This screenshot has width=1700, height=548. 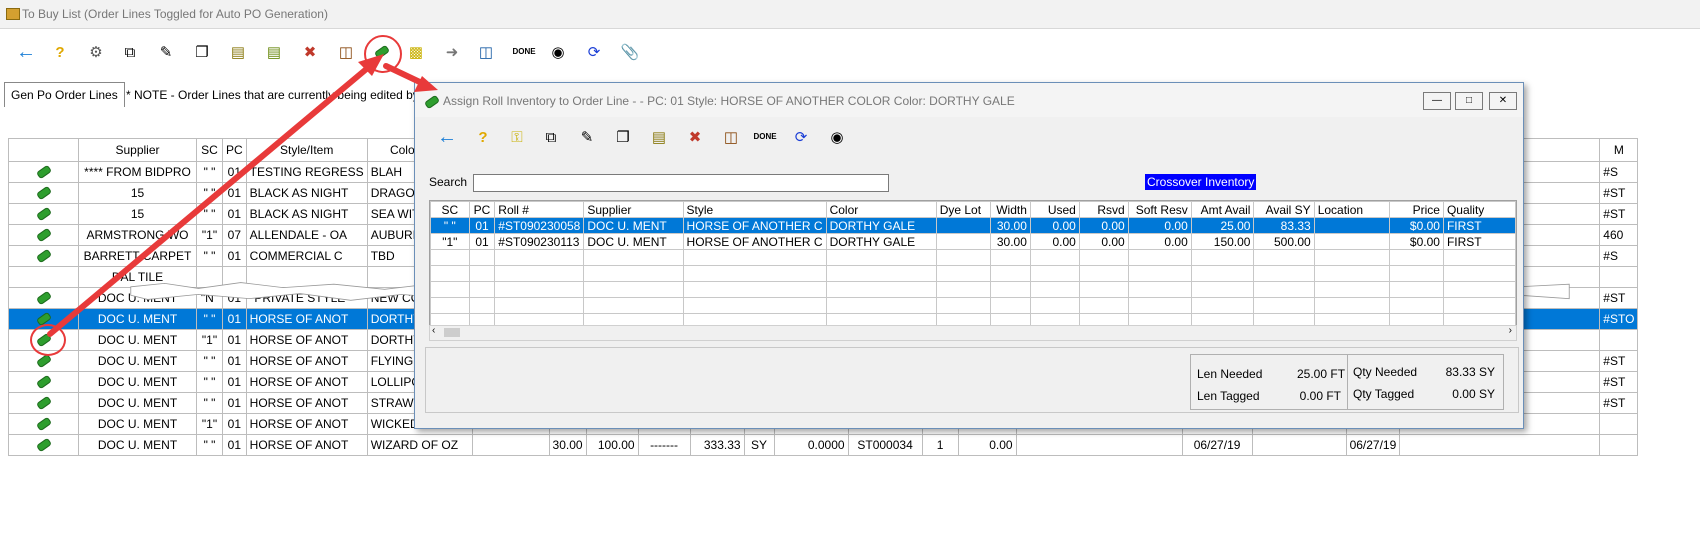 I want to click on roll-empty-row, so click(x=973, y=305).